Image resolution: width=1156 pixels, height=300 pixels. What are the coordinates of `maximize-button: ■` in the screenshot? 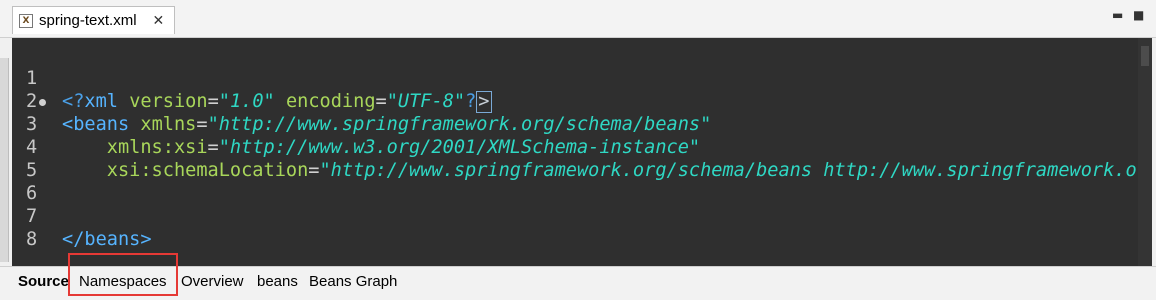 It's located at (1138, 15).